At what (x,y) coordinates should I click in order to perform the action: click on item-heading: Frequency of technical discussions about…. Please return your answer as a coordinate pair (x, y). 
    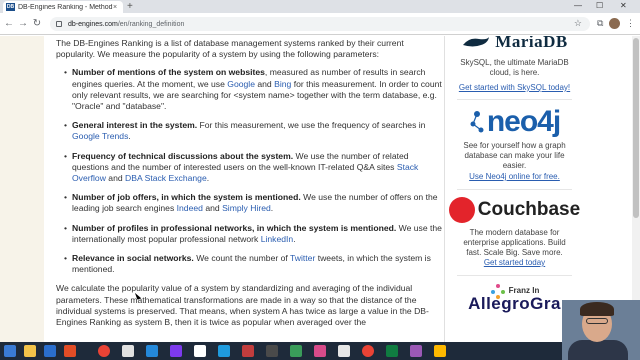
    Looking at the image, I should click on (183, 155).